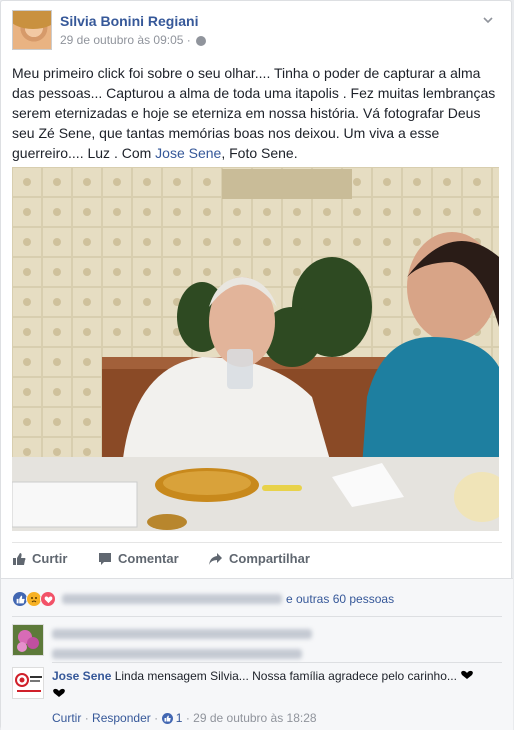  I want to click on comment-body-blurred, so click(277, 644).